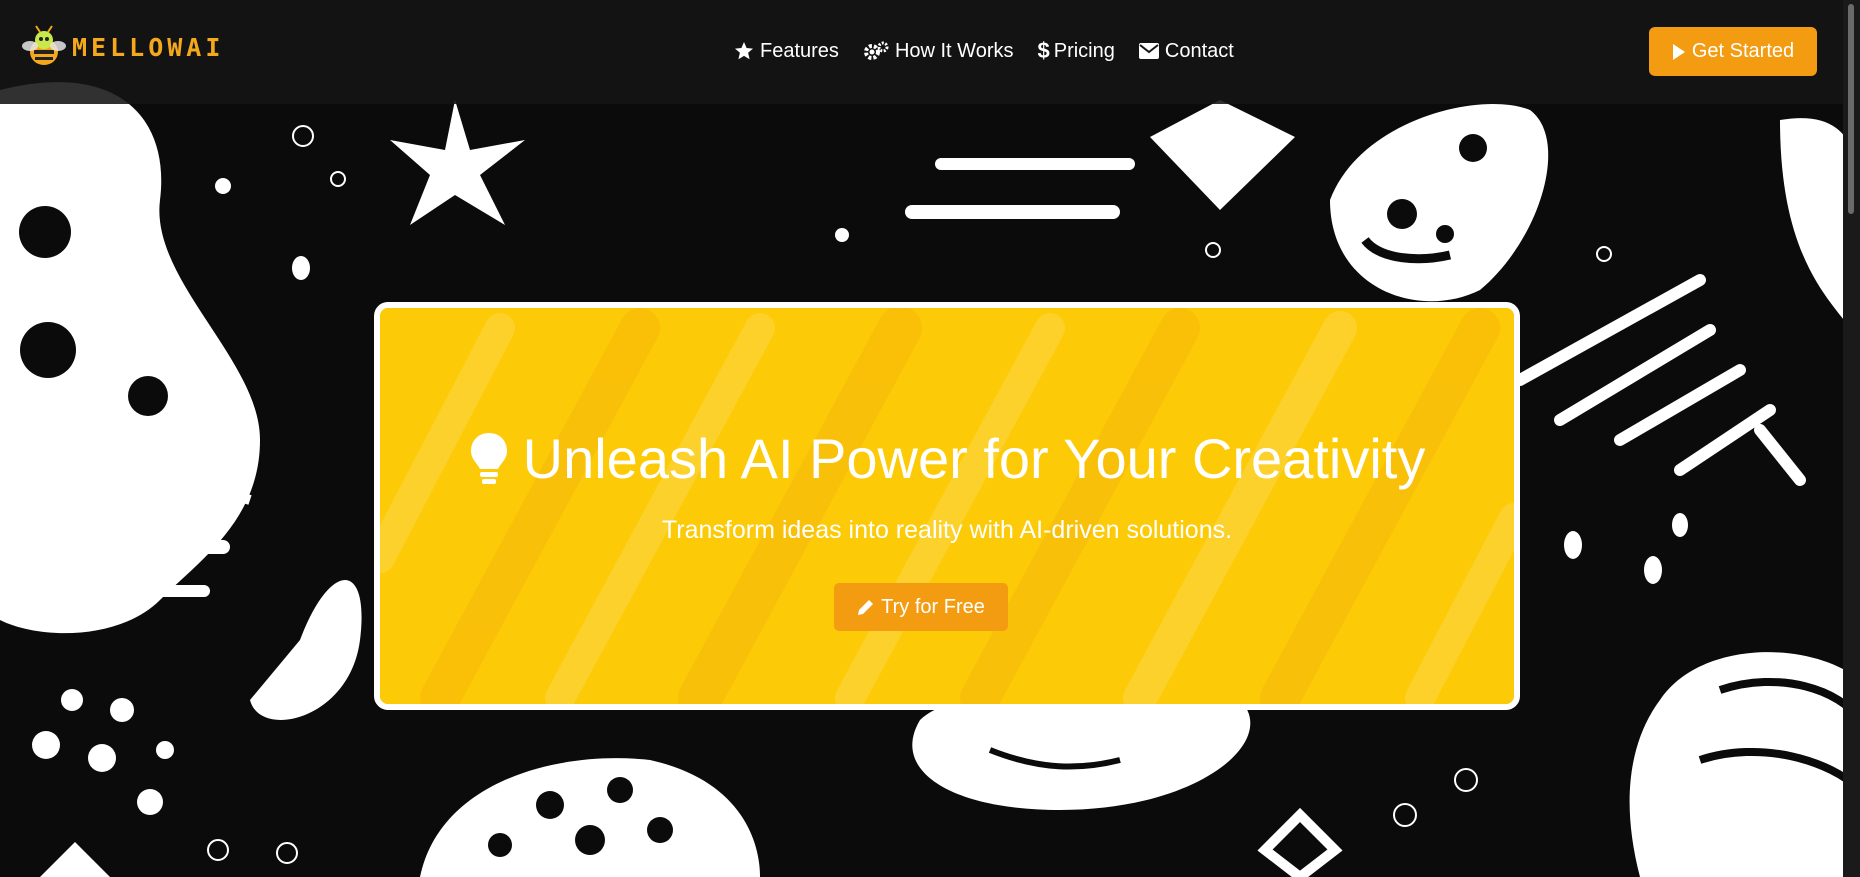 This screenshot has width=1860, height=877. Describe the element at coordinates (799, 50) in the screenshot. I see `nav-link-features-label: Features` at that location.